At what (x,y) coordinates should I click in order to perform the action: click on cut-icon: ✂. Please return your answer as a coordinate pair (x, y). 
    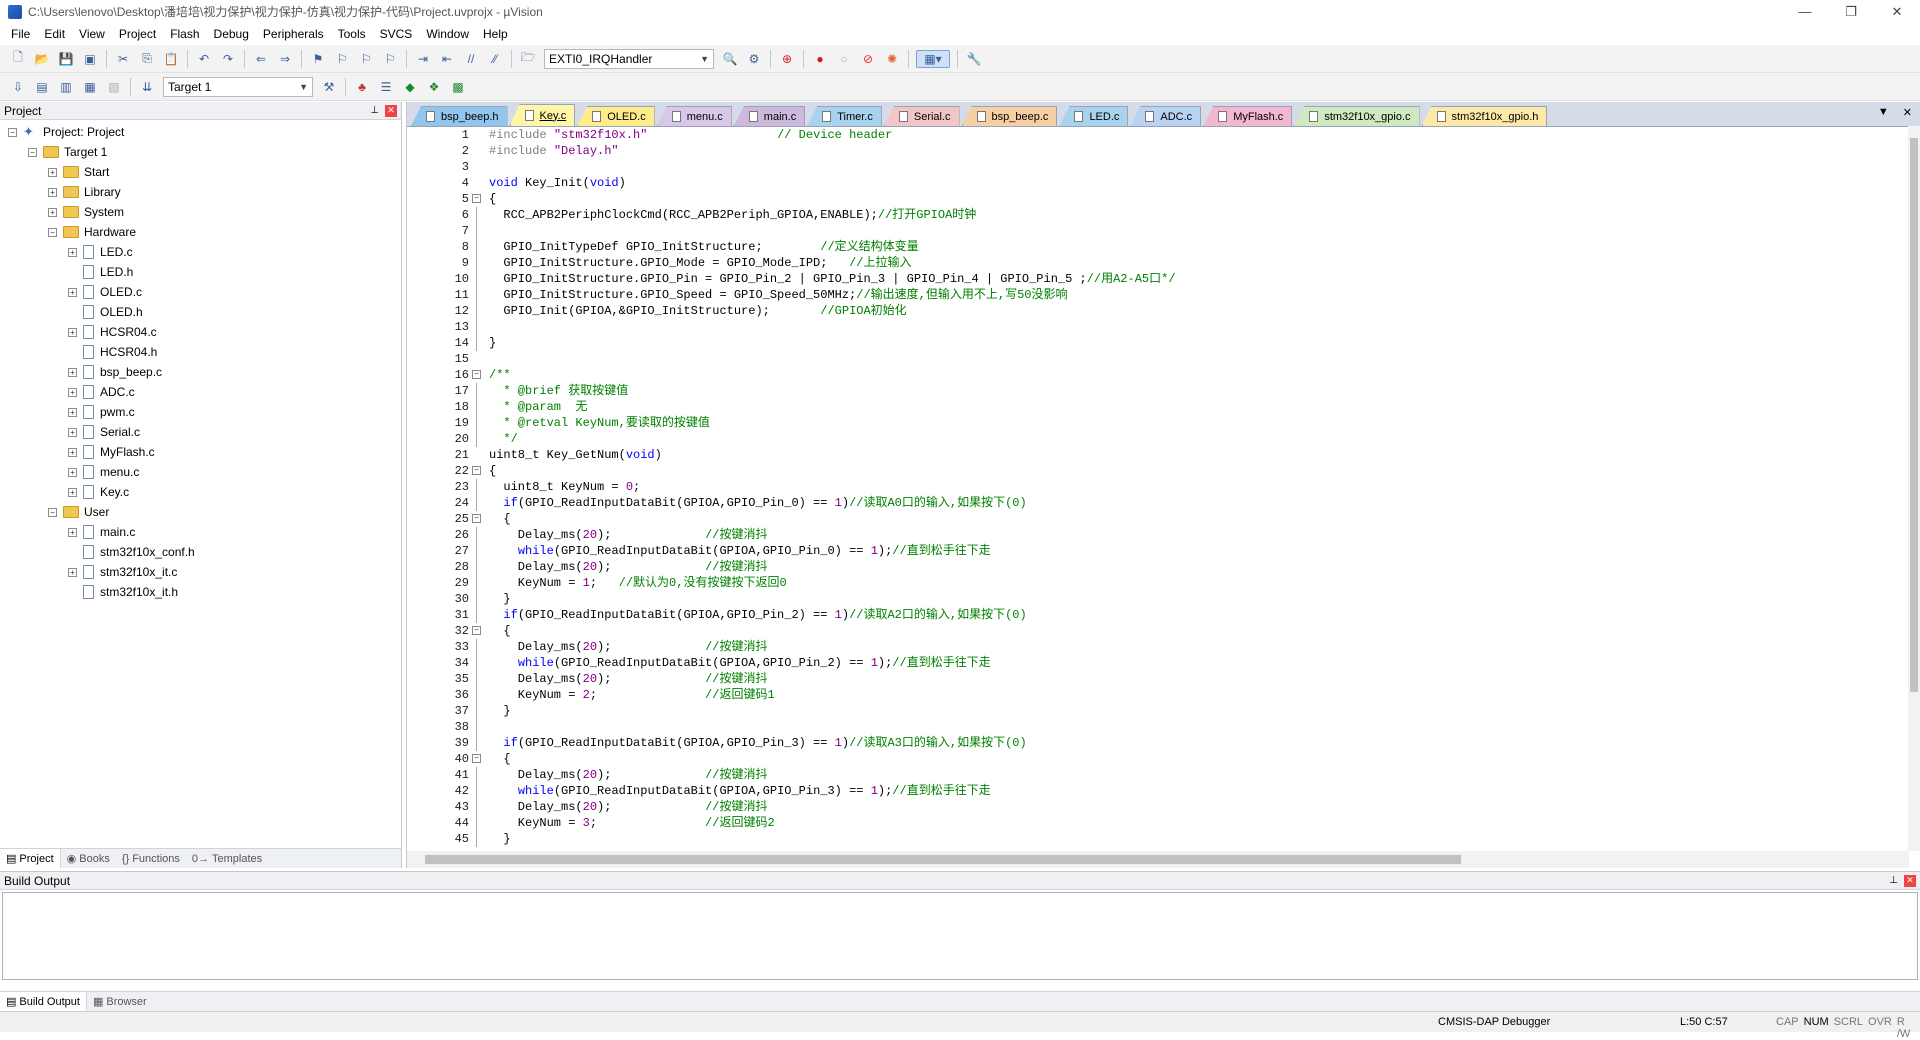
    Looking at the image, I should click on (123, 59).